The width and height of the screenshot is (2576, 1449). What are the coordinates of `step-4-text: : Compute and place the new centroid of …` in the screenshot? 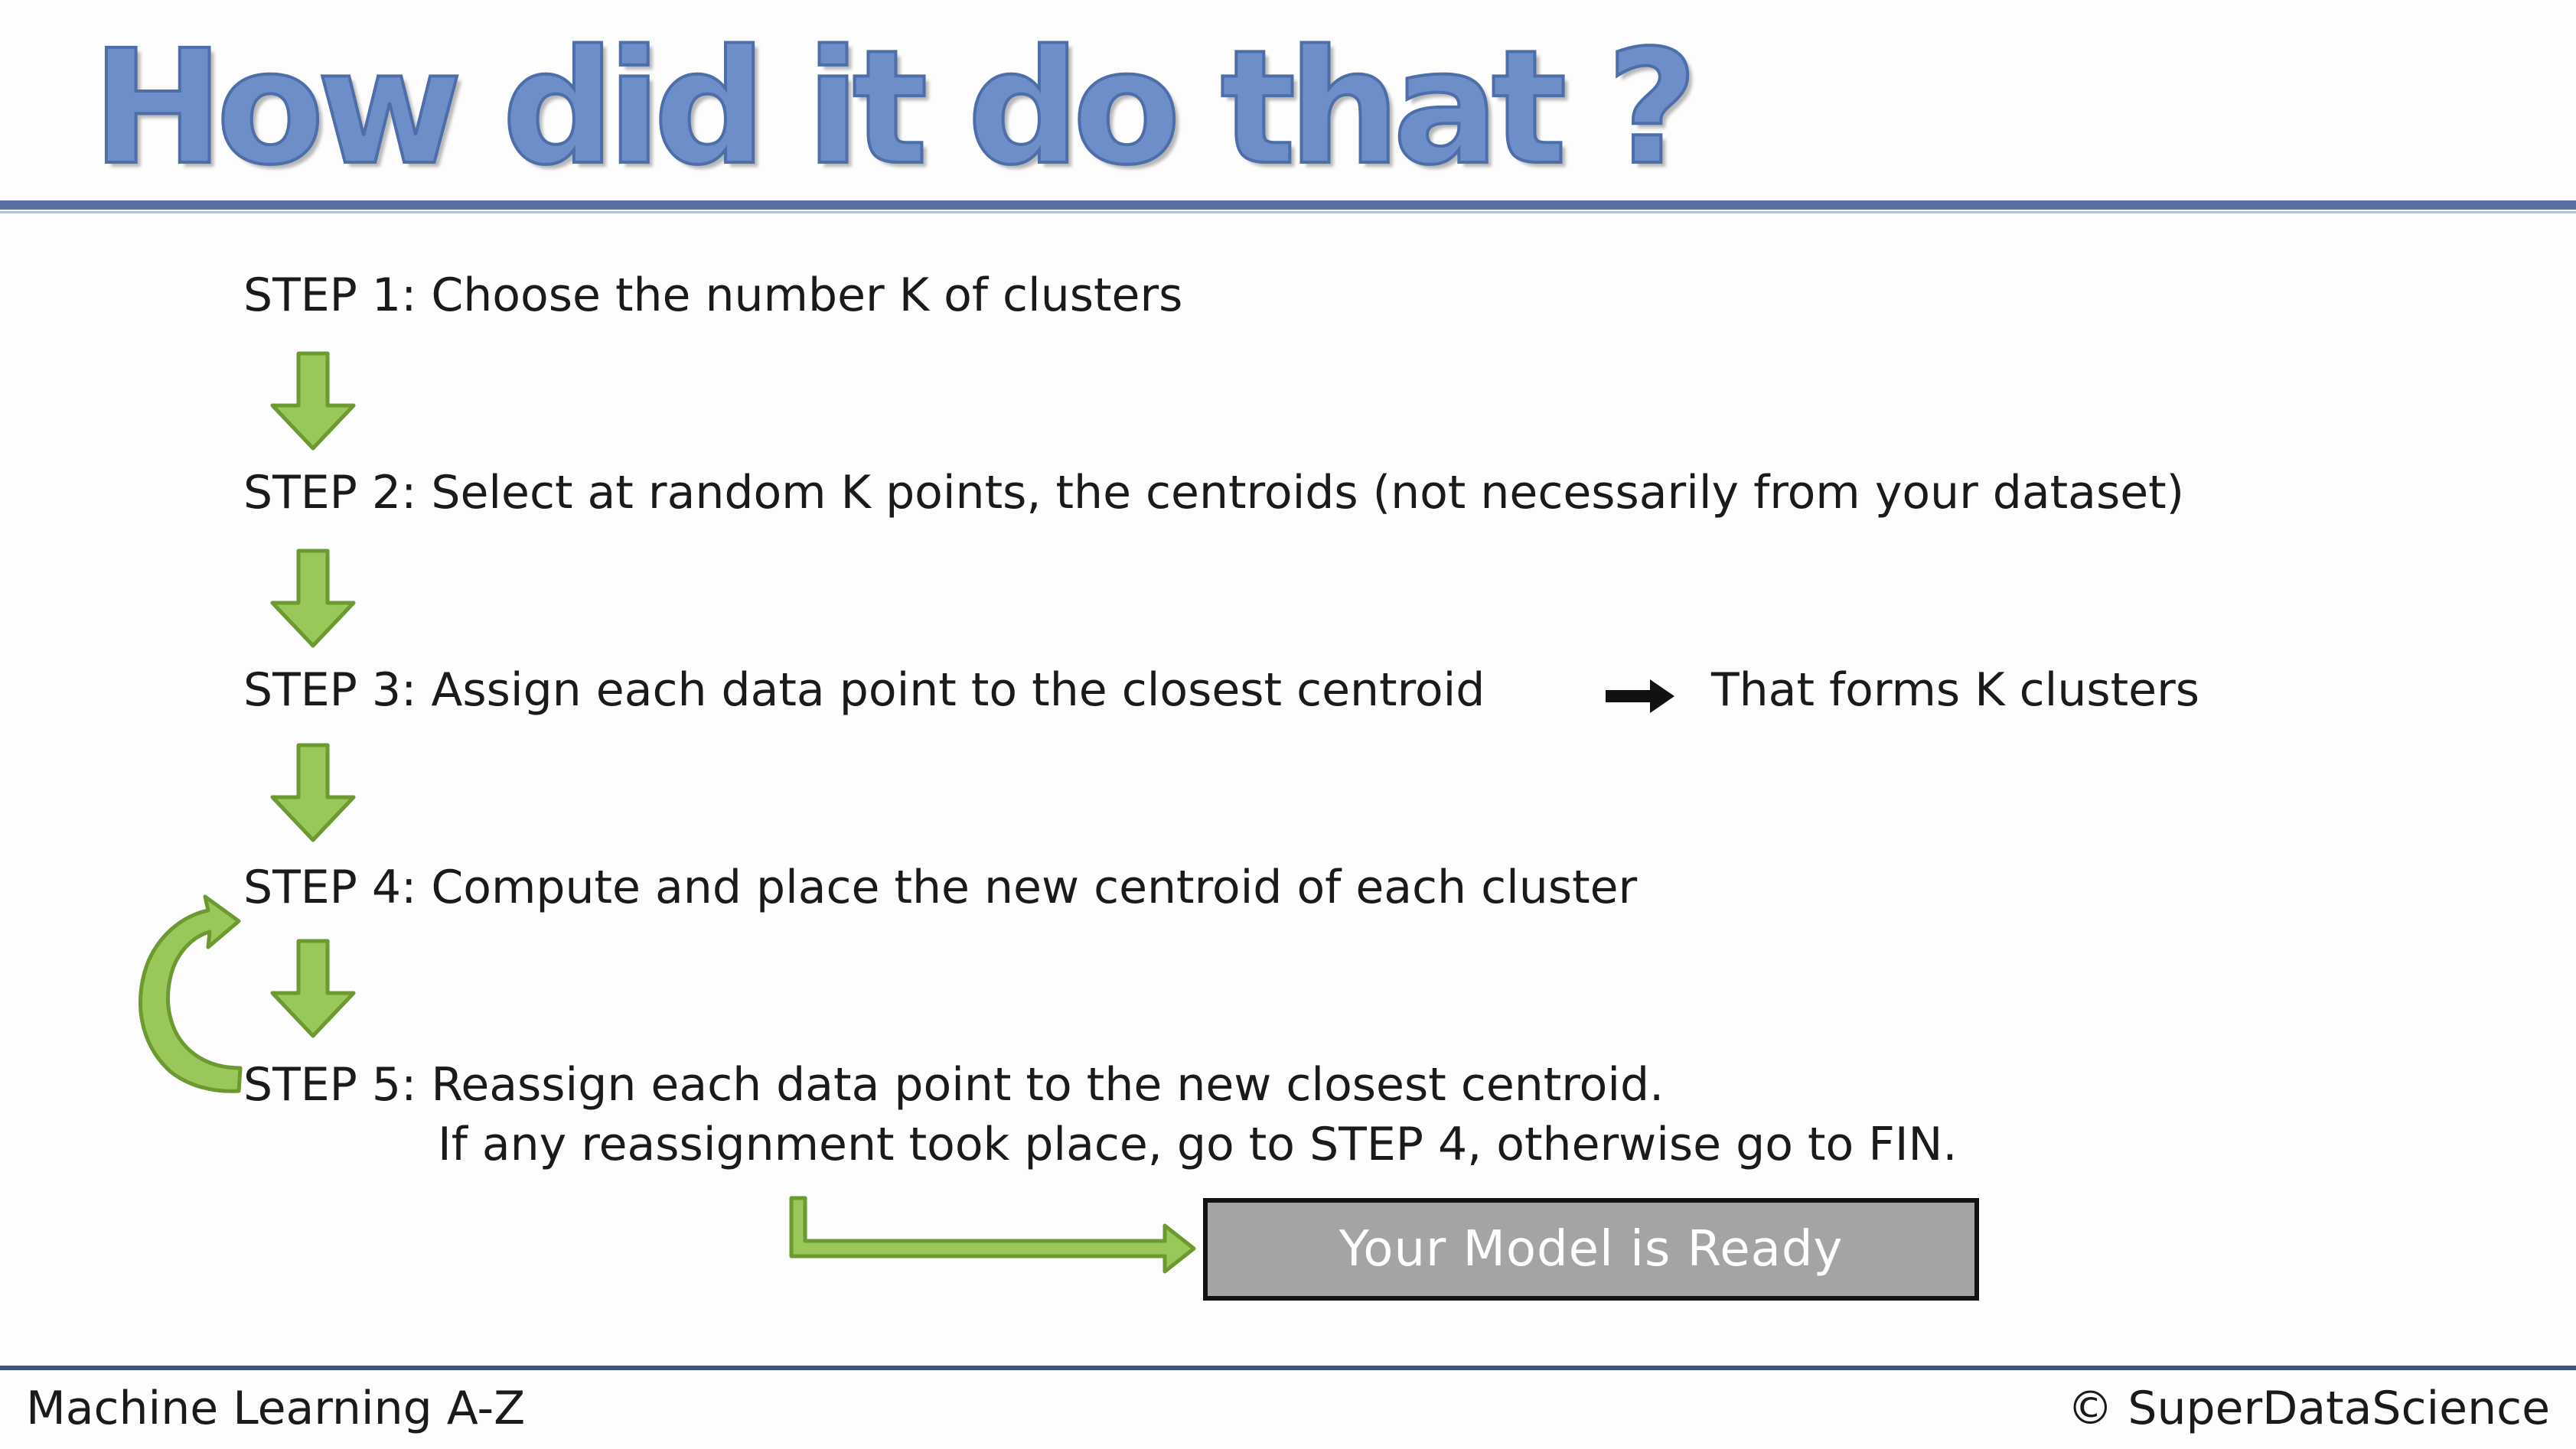 It's located at (1019, 887).